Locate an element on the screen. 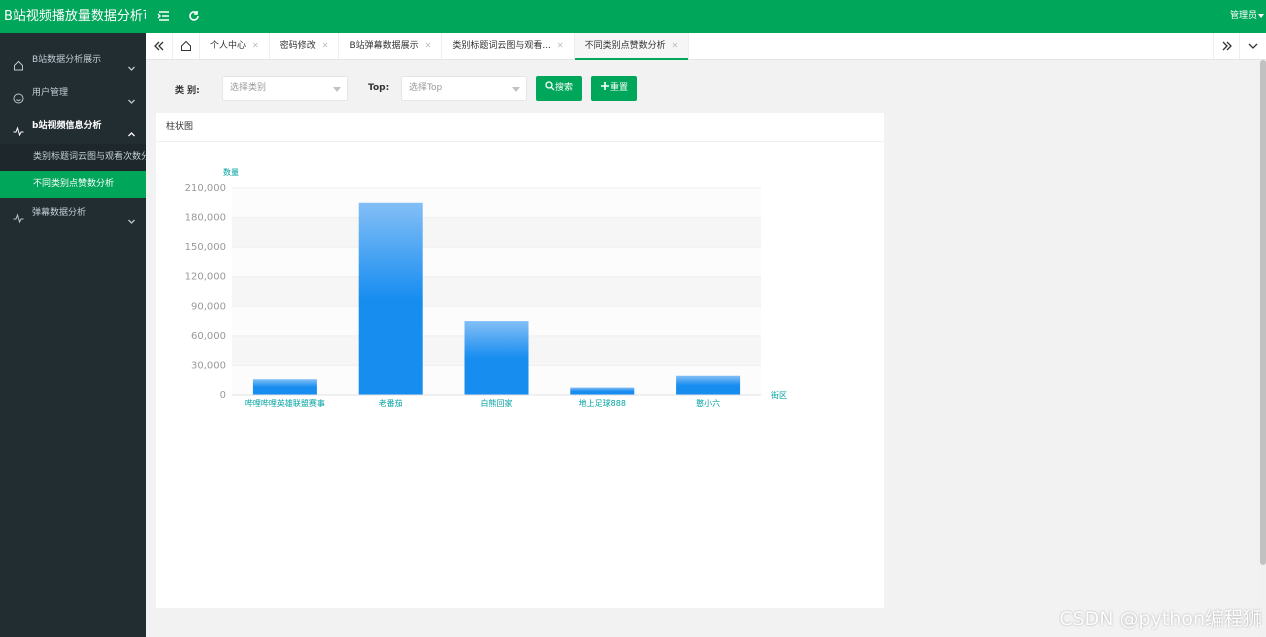  tab-danmaku-display: B站弹幕数据展示 ✕ is located at coordinates (391, 46).